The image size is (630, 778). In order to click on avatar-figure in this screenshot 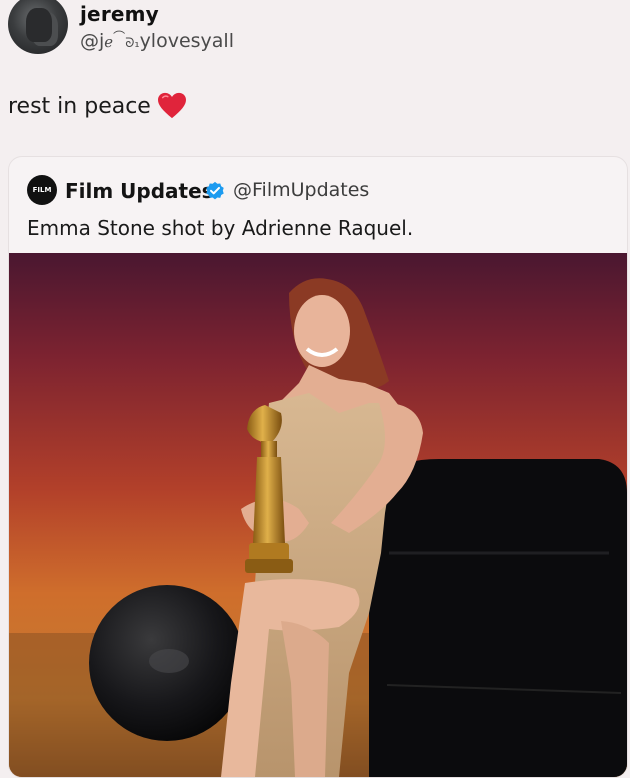, I will do `click(39, 25)`.